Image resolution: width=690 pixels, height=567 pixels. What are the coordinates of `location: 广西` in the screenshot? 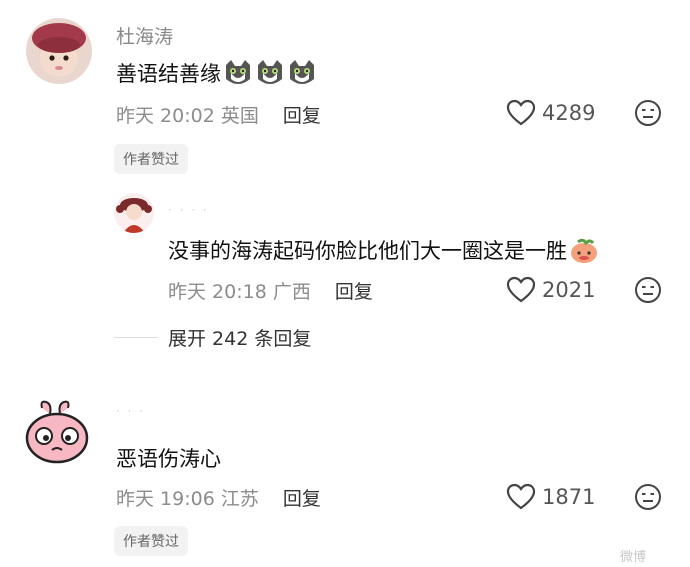 It's located at (291, 292).